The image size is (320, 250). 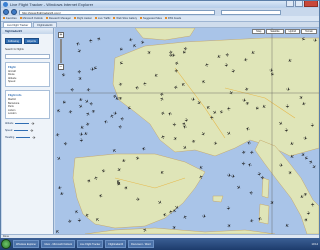 What do you see at coordinates (9, 124) in the screenshot?
I see `legend-label: Altitude` at bounding box center [9, 124].